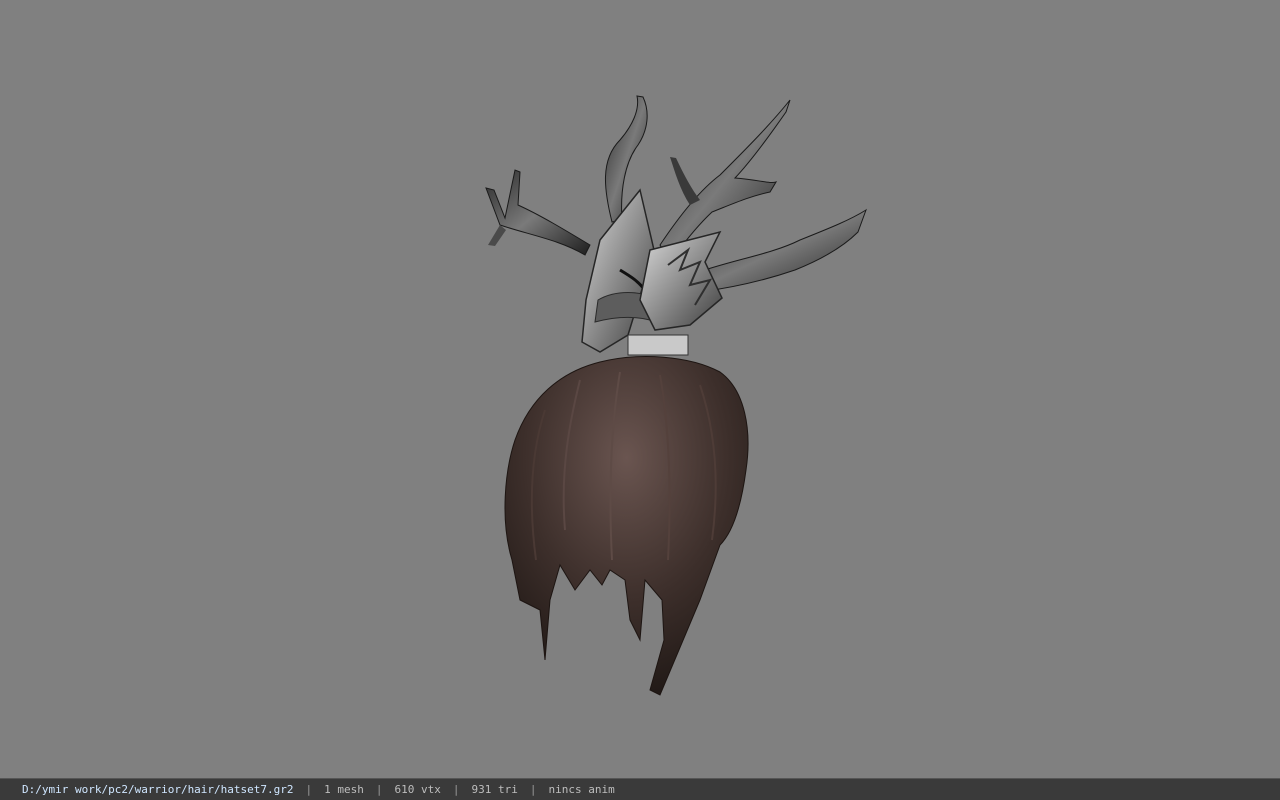 The width and height of the screenshot is (1280, 800). What do you see at coordinates (538, 212) in the screenshot?
I see `antler-left` at bounding box center [538, 212].